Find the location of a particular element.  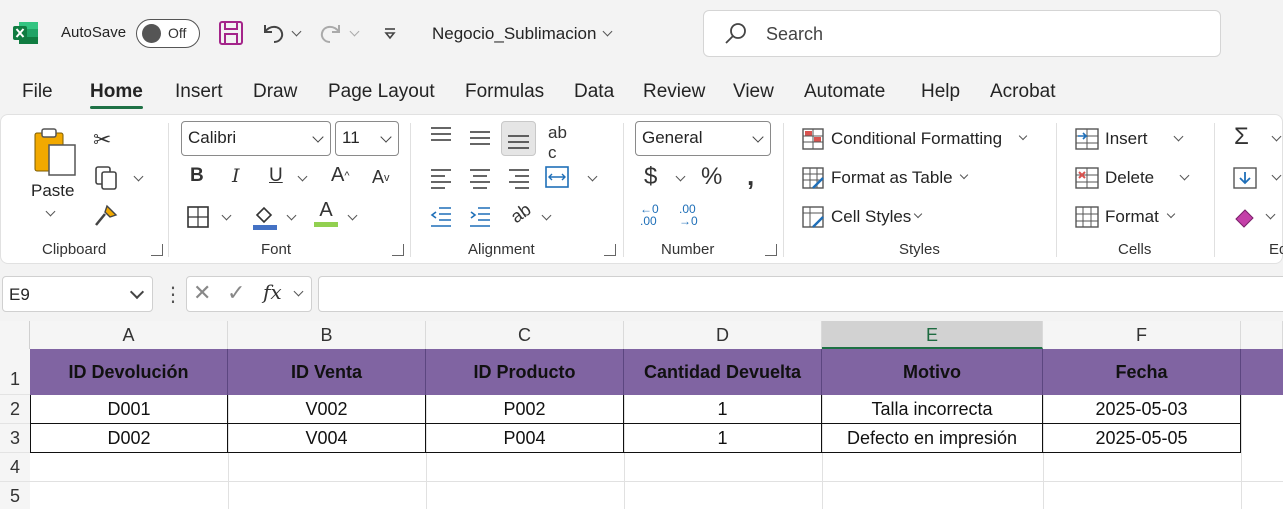

tab-file: File is located at coordinates (37, 92).